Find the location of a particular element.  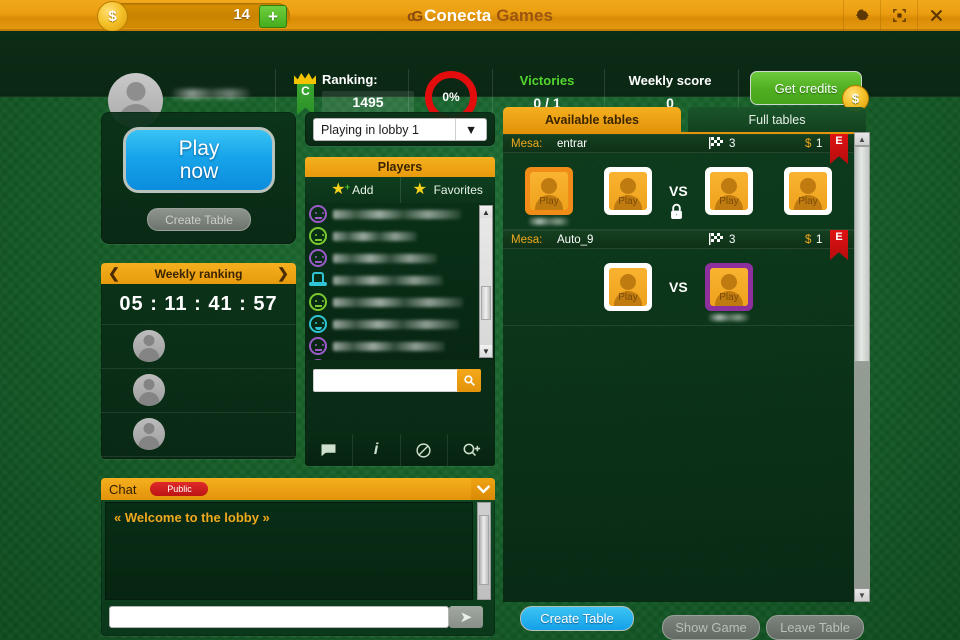

chat-panel: Chat Public « Welcome to the lobby » ➤ is located at coordinates (298, 557).